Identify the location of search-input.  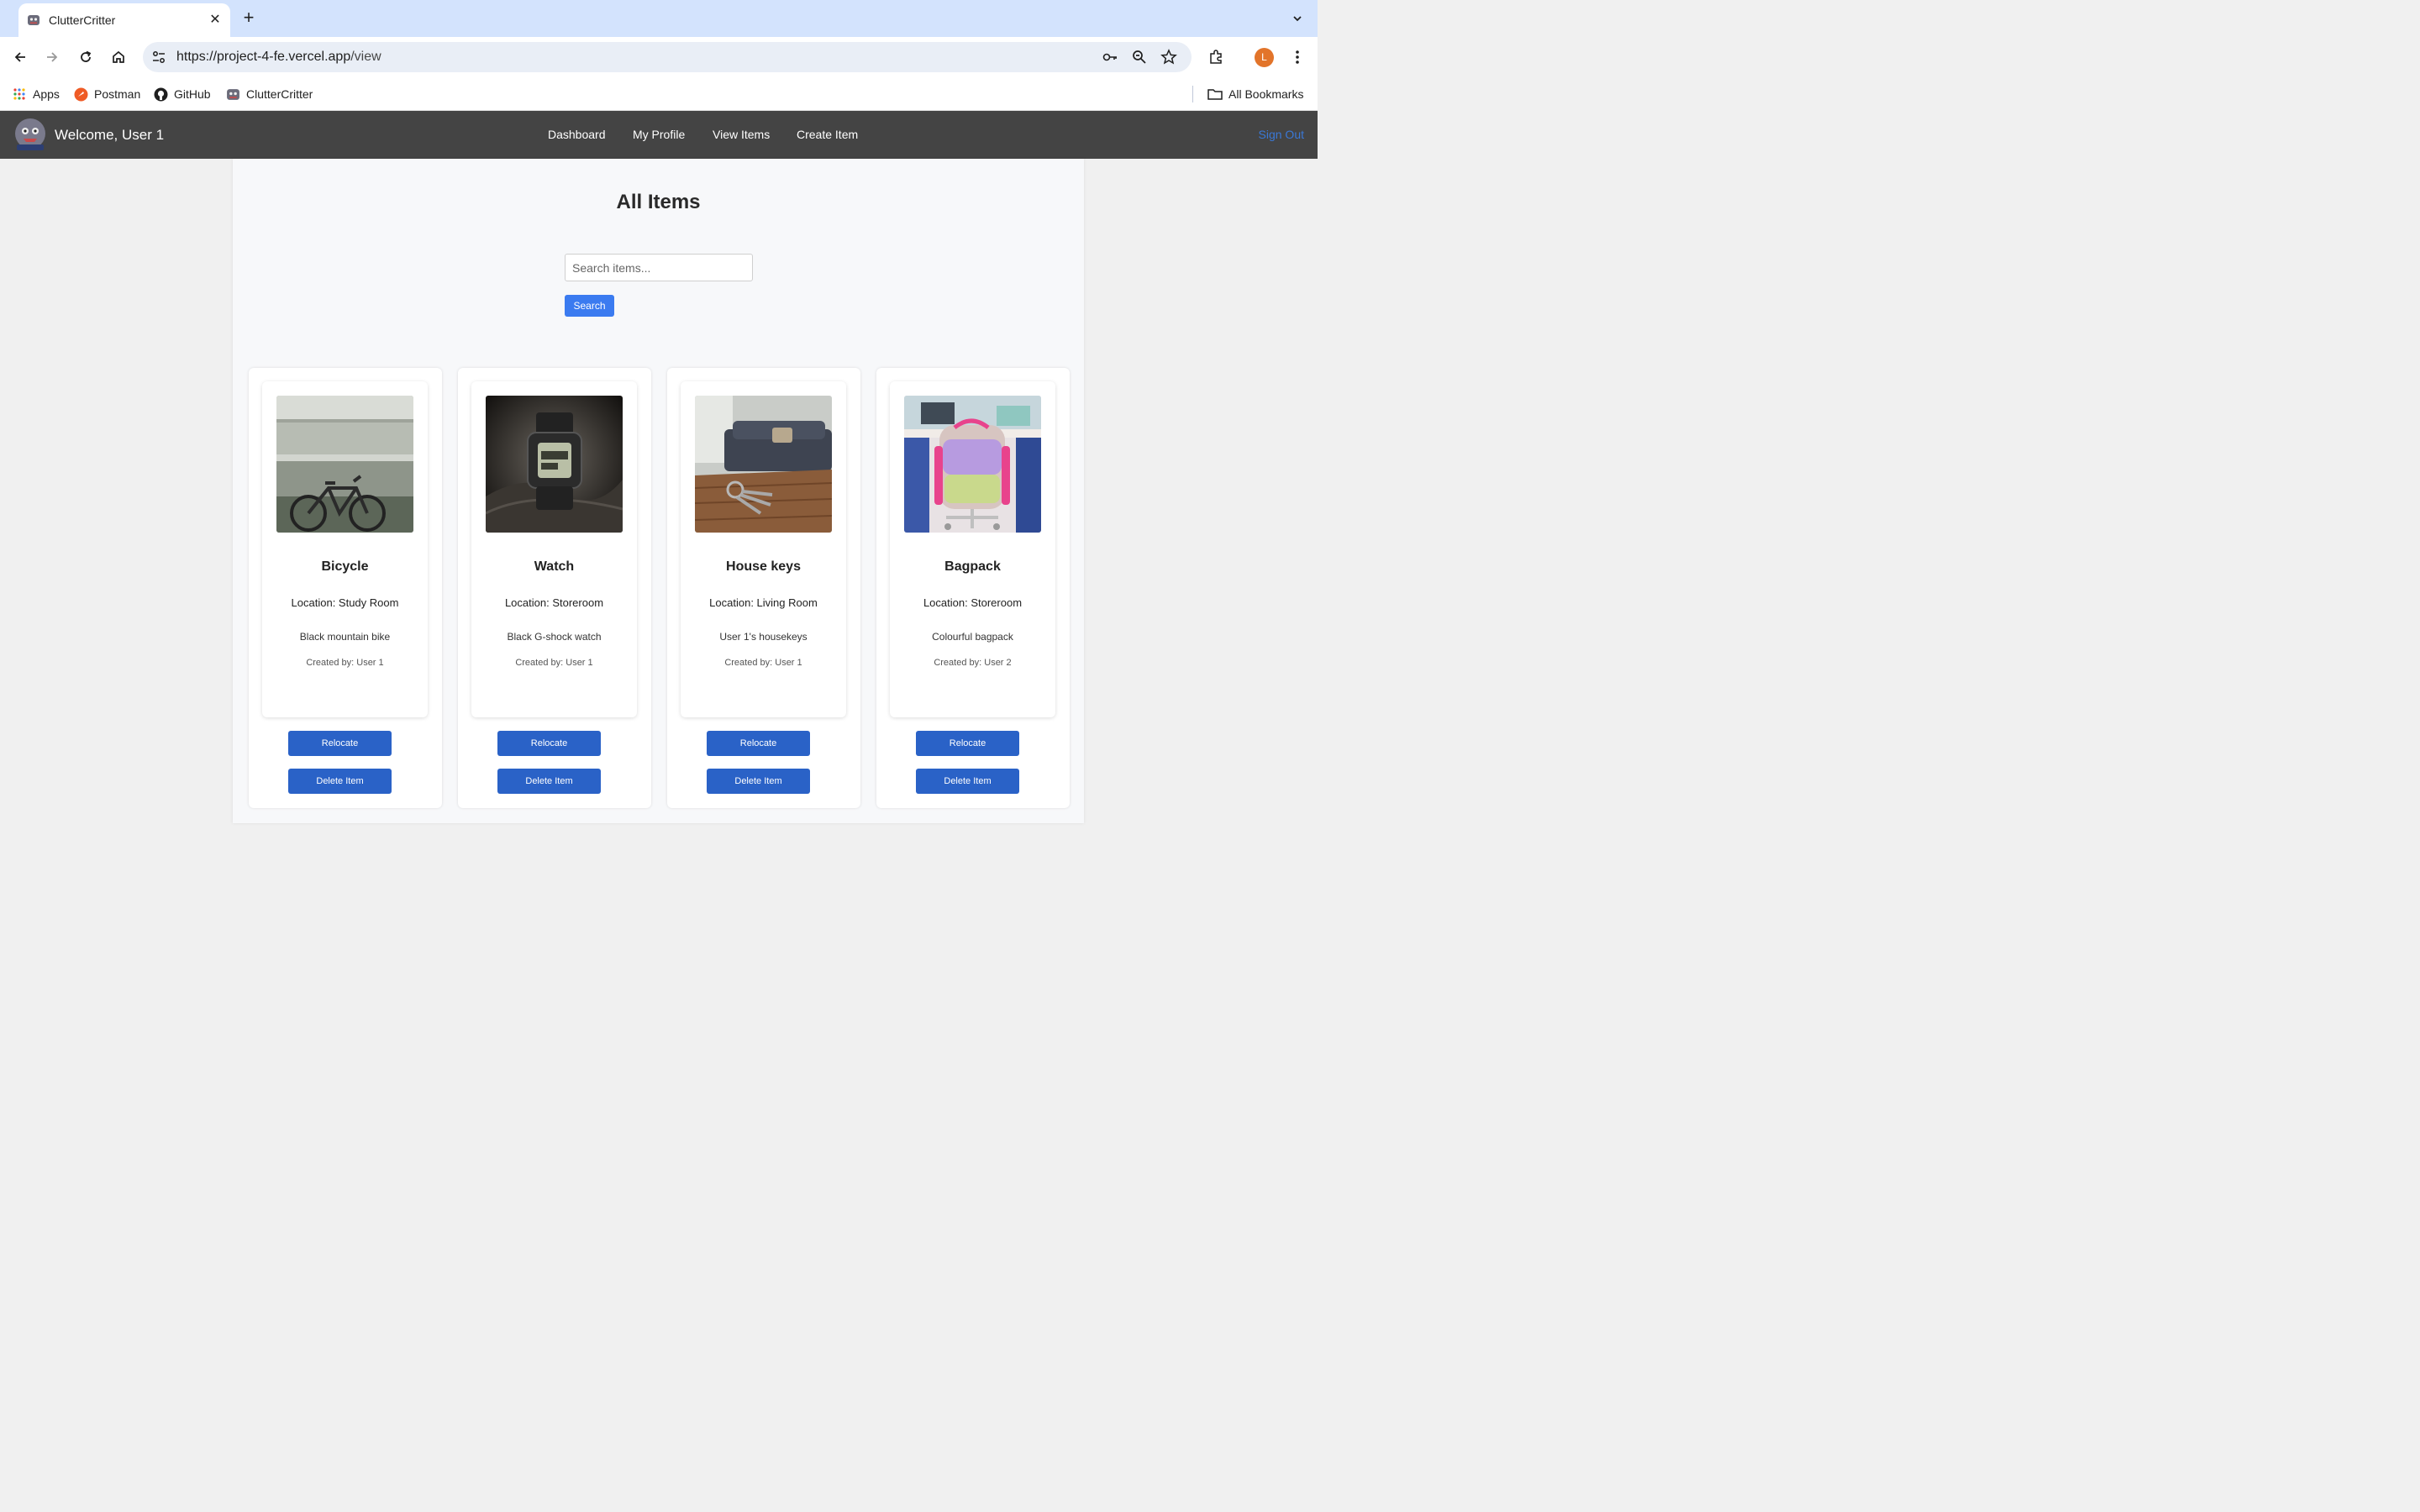
(659, 267).